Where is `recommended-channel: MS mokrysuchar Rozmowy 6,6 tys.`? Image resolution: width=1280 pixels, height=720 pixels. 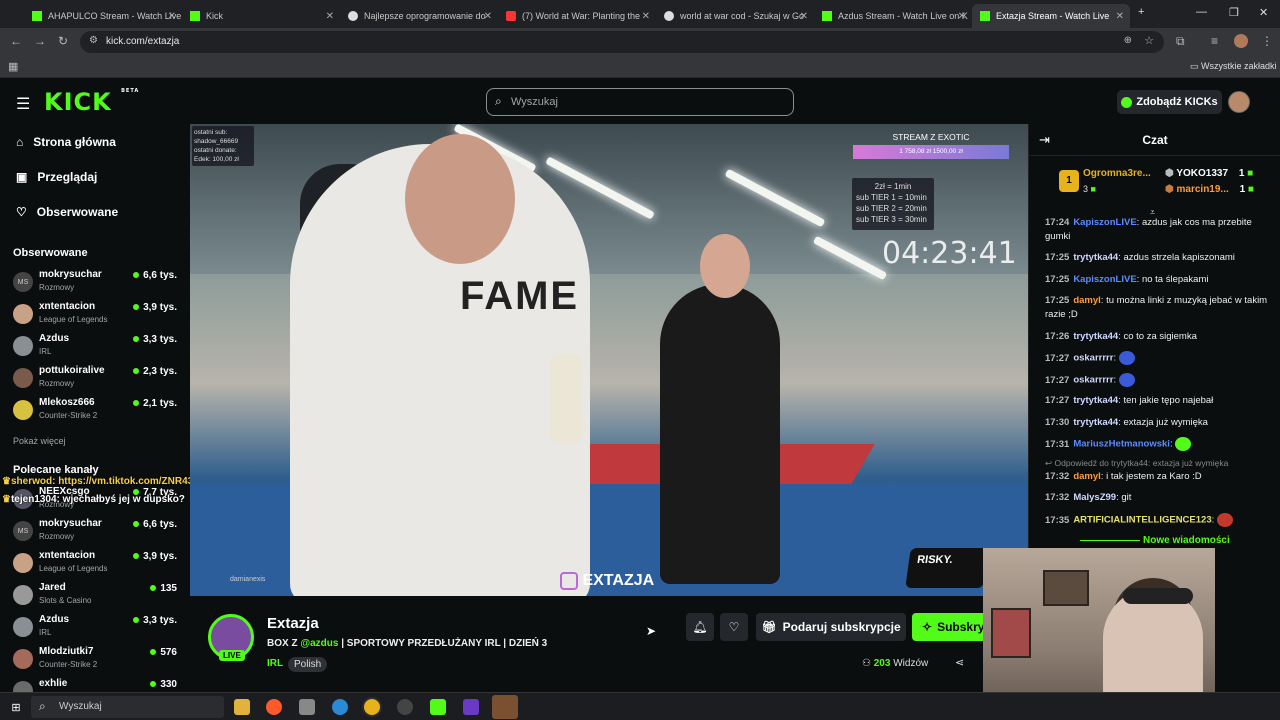 recommended-channel: MS mokrysuchar Rozmowy 6,6 tys. is located at coordinates (98, 533).